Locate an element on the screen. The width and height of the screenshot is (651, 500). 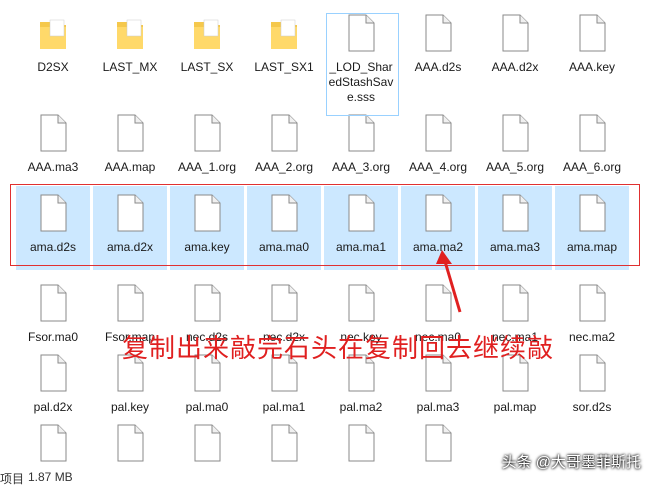
item-label: AAA_1.org is located at coordinates (207, 167).